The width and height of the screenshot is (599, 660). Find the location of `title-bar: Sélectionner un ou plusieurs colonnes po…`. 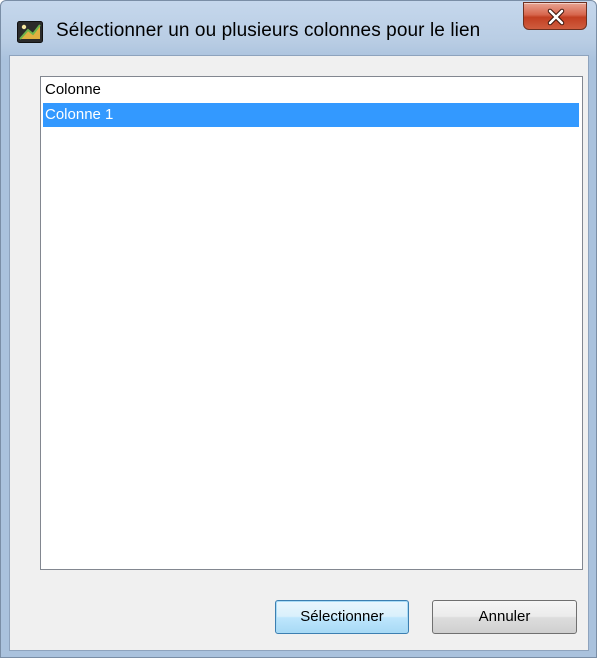

title-bar: Sélectionner un ou plusieurs colonnes po… is located at coordinates (299, 28).